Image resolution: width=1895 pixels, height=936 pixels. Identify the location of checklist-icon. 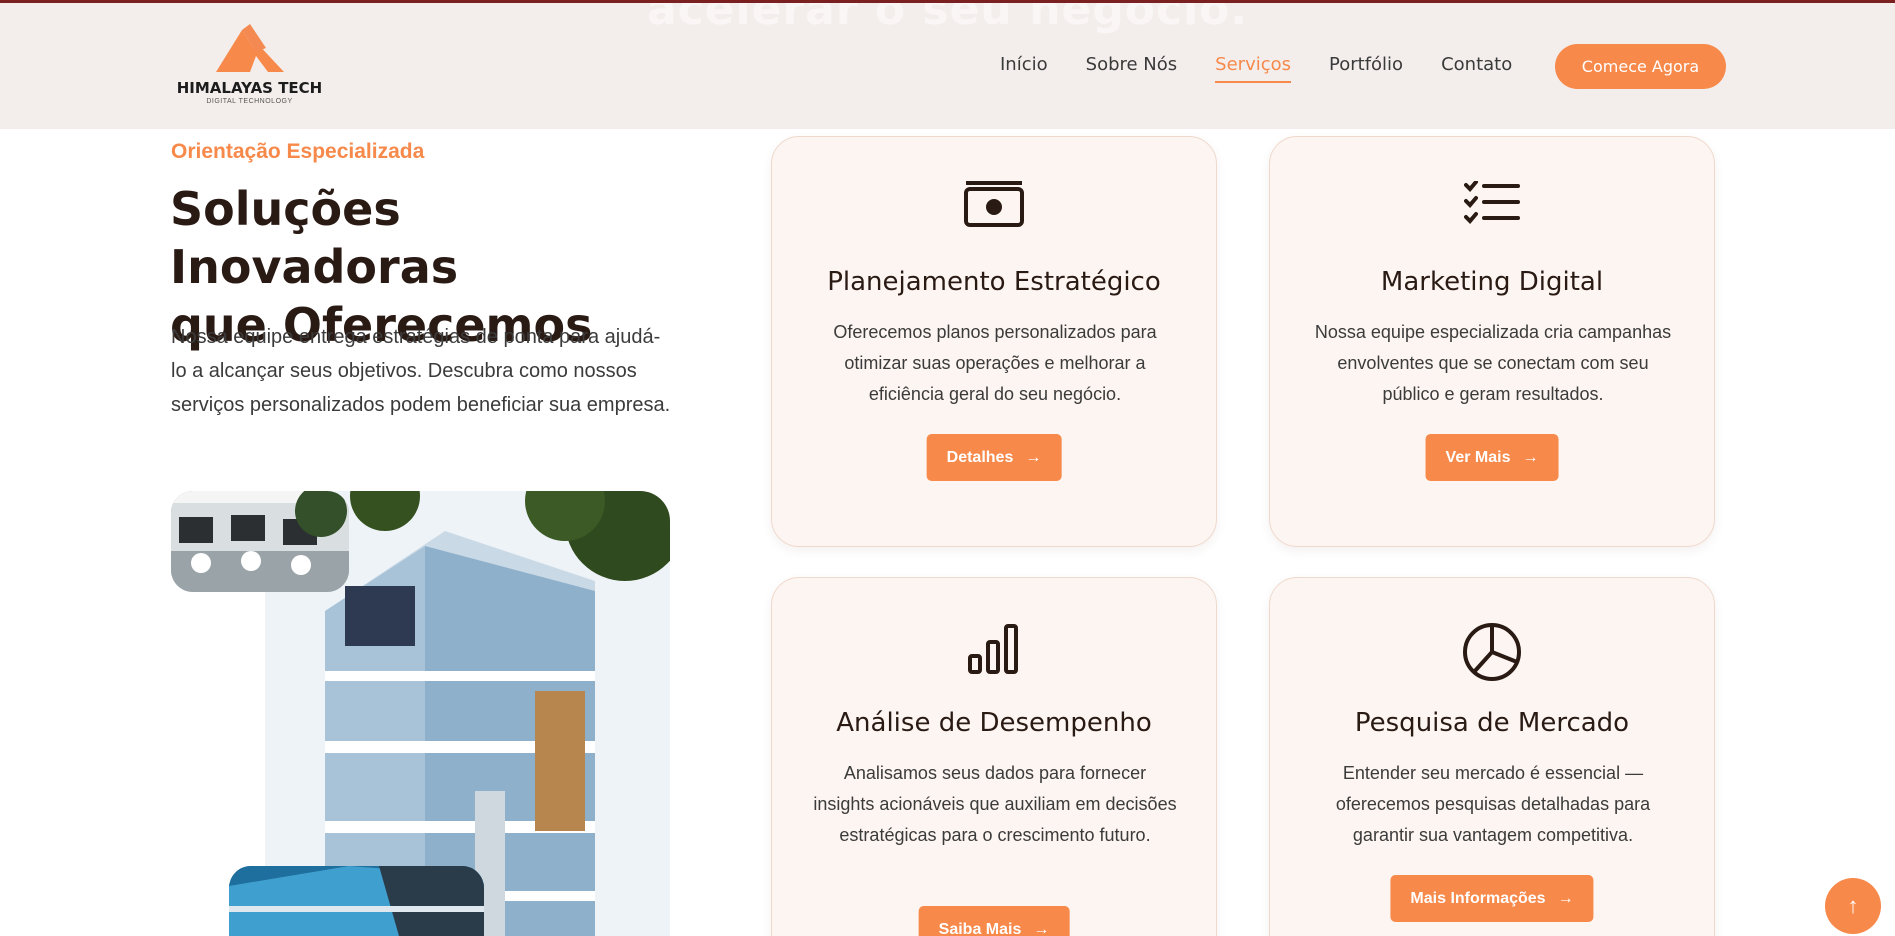
(1492, 209).